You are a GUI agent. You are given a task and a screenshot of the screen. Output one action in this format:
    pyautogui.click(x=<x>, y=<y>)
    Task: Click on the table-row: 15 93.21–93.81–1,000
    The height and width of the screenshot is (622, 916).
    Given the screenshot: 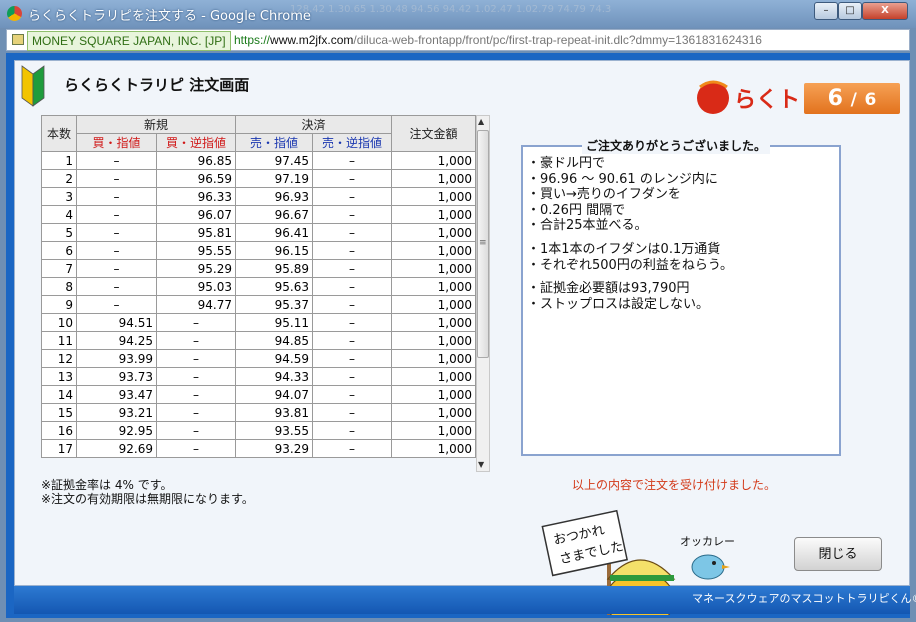 What is the action you would take?
    pyautogui.click(x=259, y=412)
    